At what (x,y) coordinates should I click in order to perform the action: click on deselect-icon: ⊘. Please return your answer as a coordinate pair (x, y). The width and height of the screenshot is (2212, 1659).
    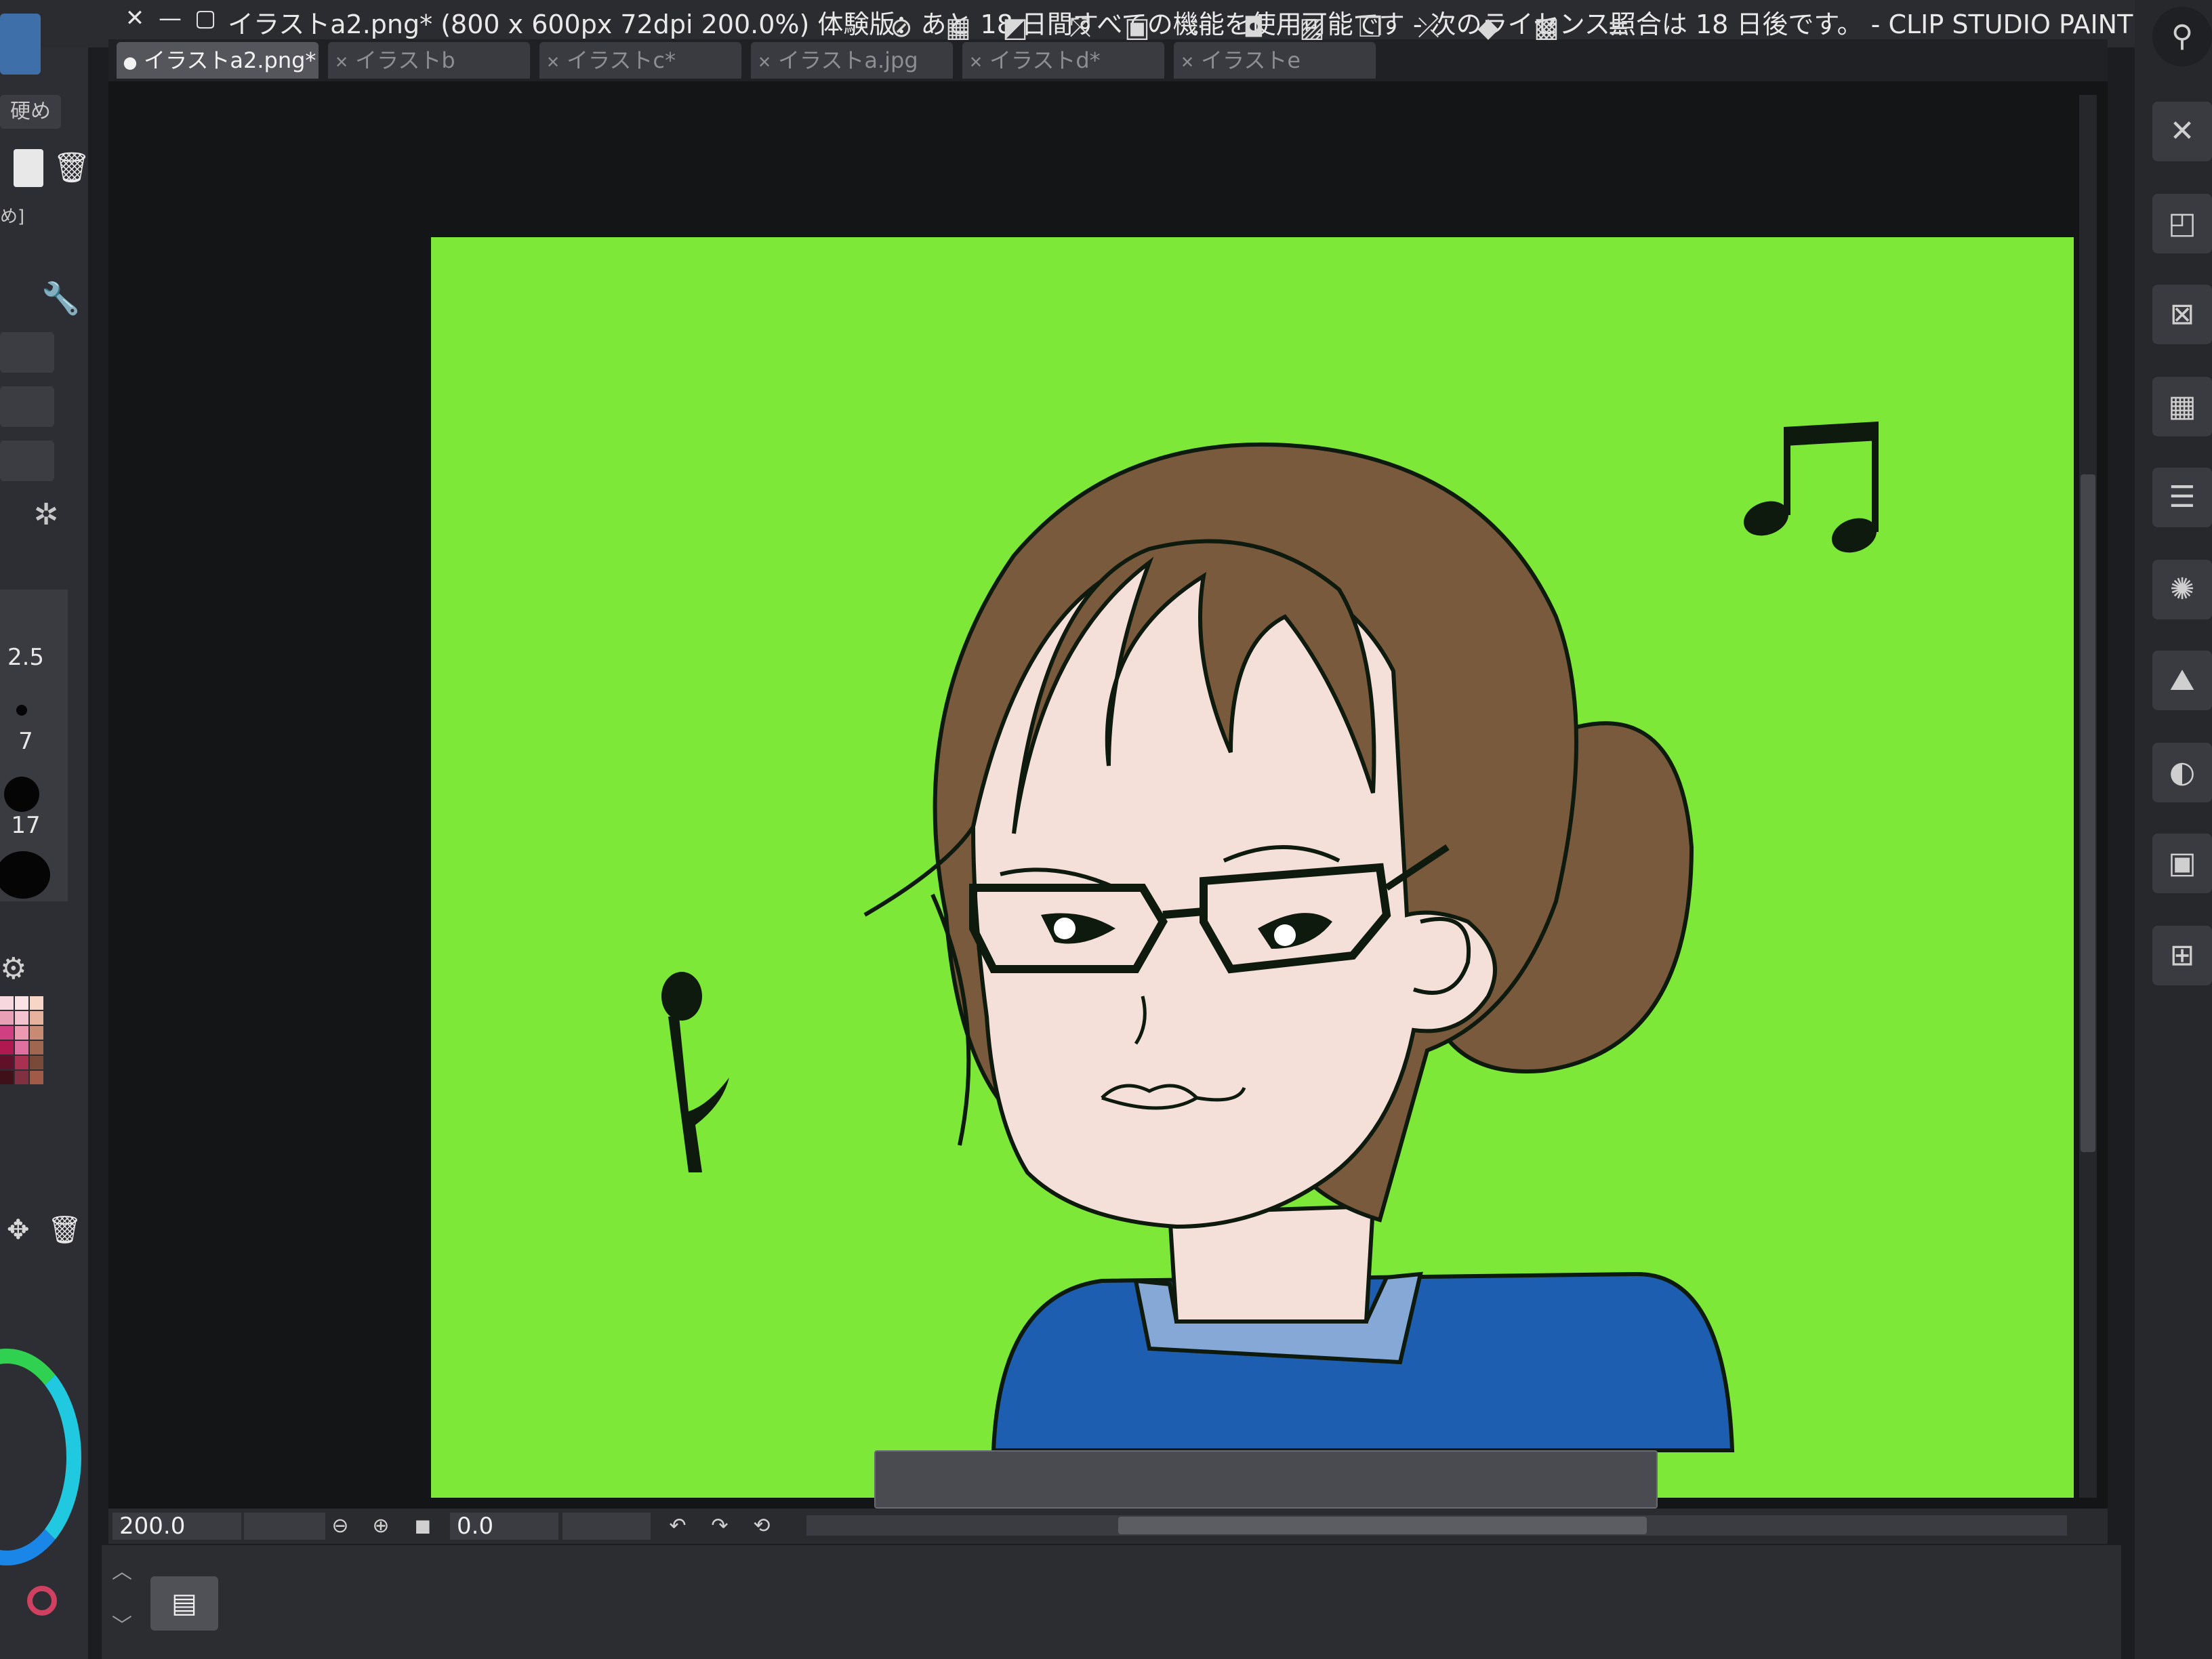
    Looking at the image, I should click on (901, 27).